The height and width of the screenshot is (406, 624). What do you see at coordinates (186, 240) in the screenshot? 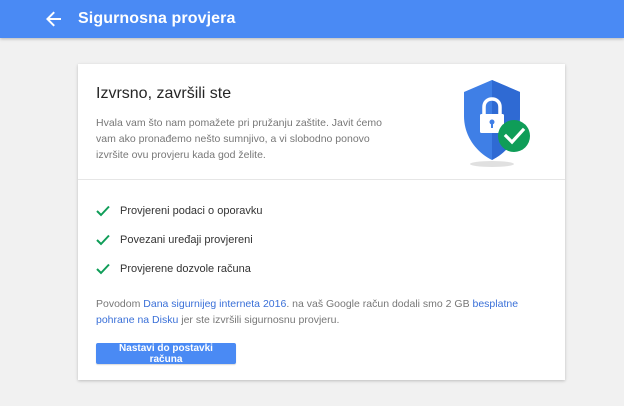
I see `checklist-label: Povezani uređaji provjereni` at bounding box center [186, 240].